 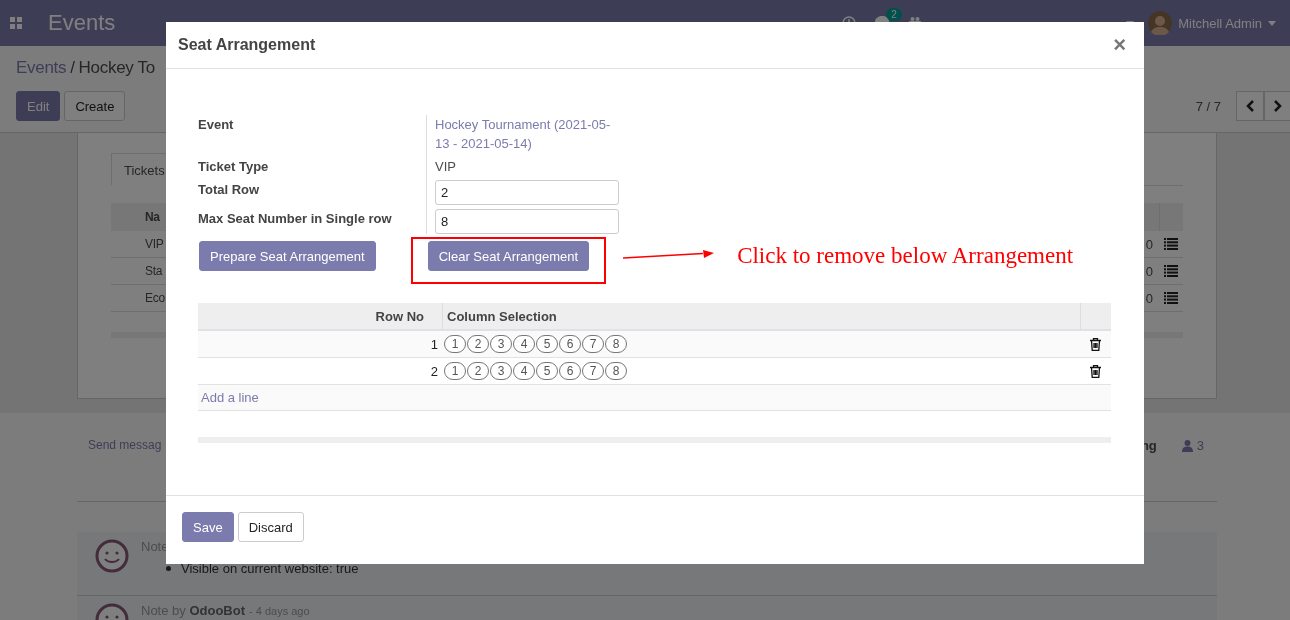 I want to click on column-header: Column Selection, so click(x=502, y=316).